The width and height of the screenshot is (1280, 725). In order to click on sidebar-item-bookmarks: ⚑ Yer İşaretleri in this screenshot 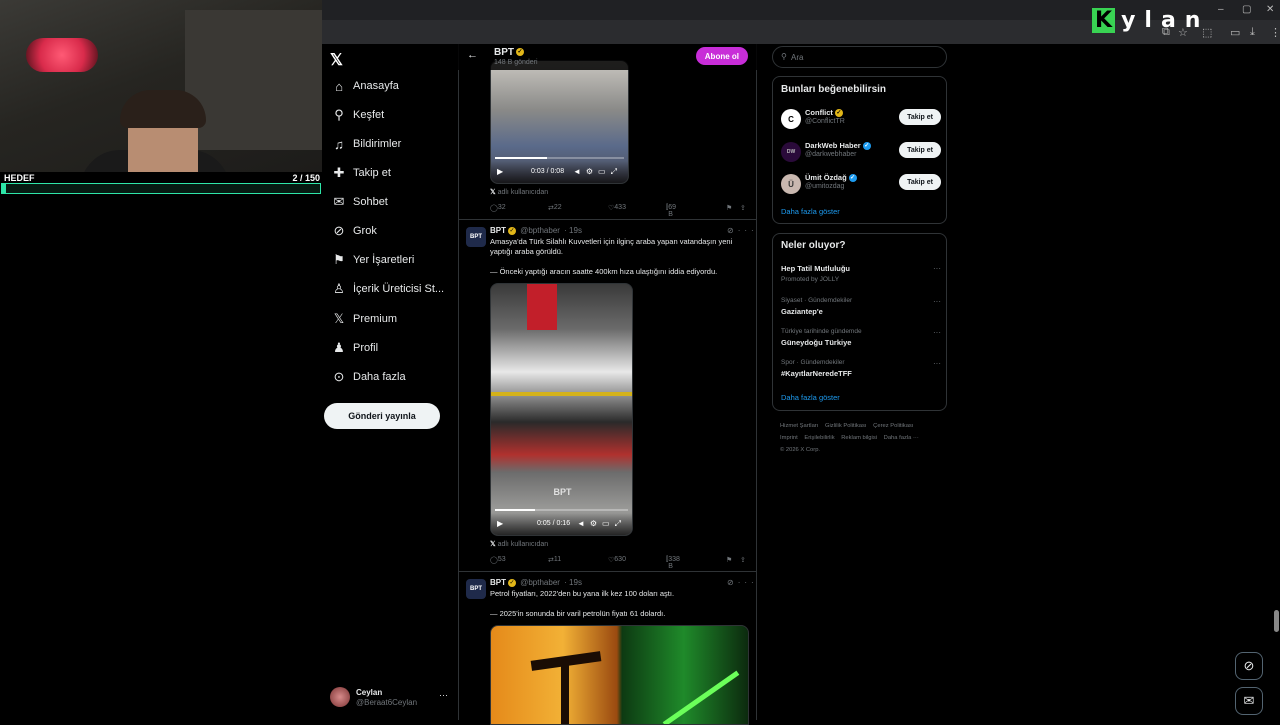, I will do `click(372, 260)`.